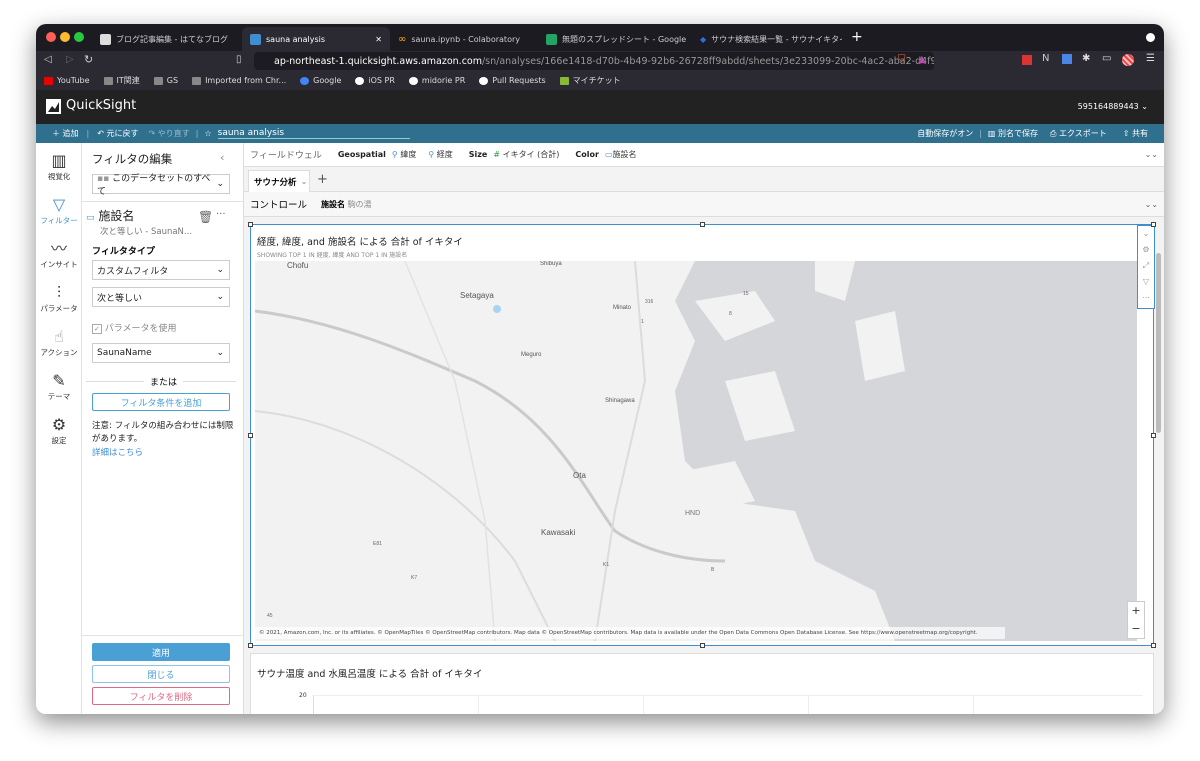 This screenshot has height=761, width=1200. What do you see at coordinates (48, 59) in the screenshot?
I see `back-icon: ◁` at bounding box center [48, 59].